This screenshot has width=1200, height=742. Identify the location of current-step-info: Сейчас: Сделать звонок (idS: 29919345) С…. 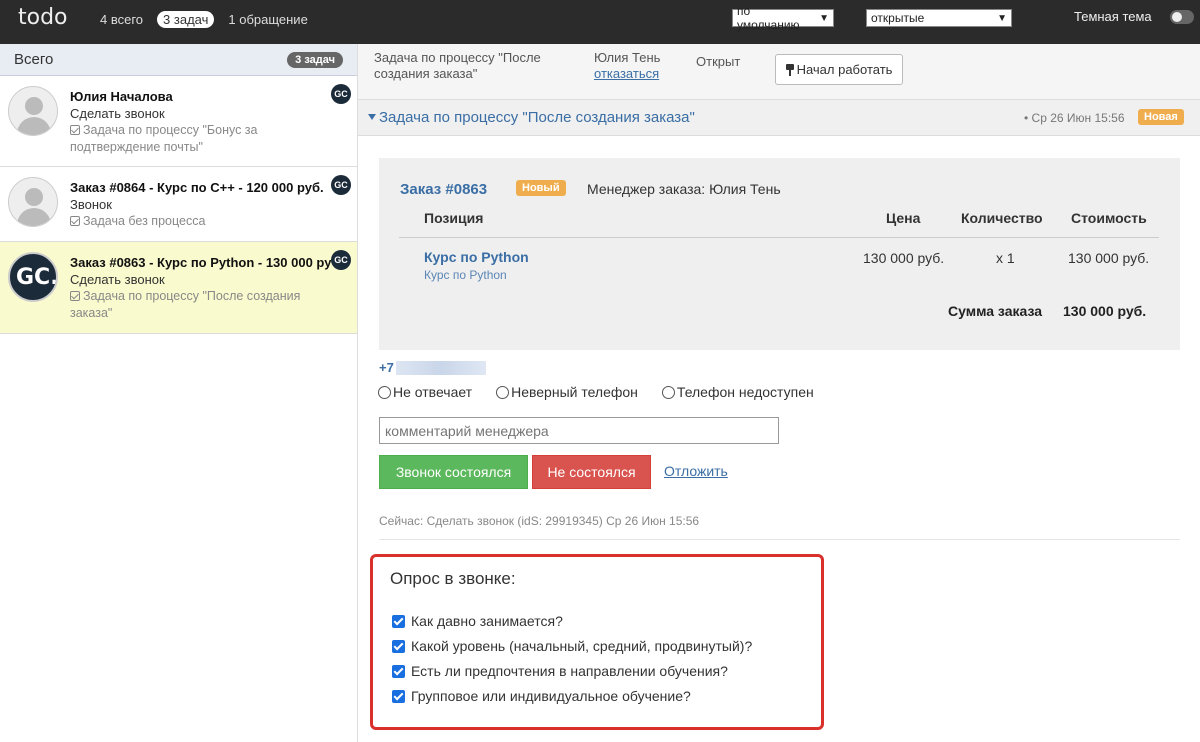
(539, 521).